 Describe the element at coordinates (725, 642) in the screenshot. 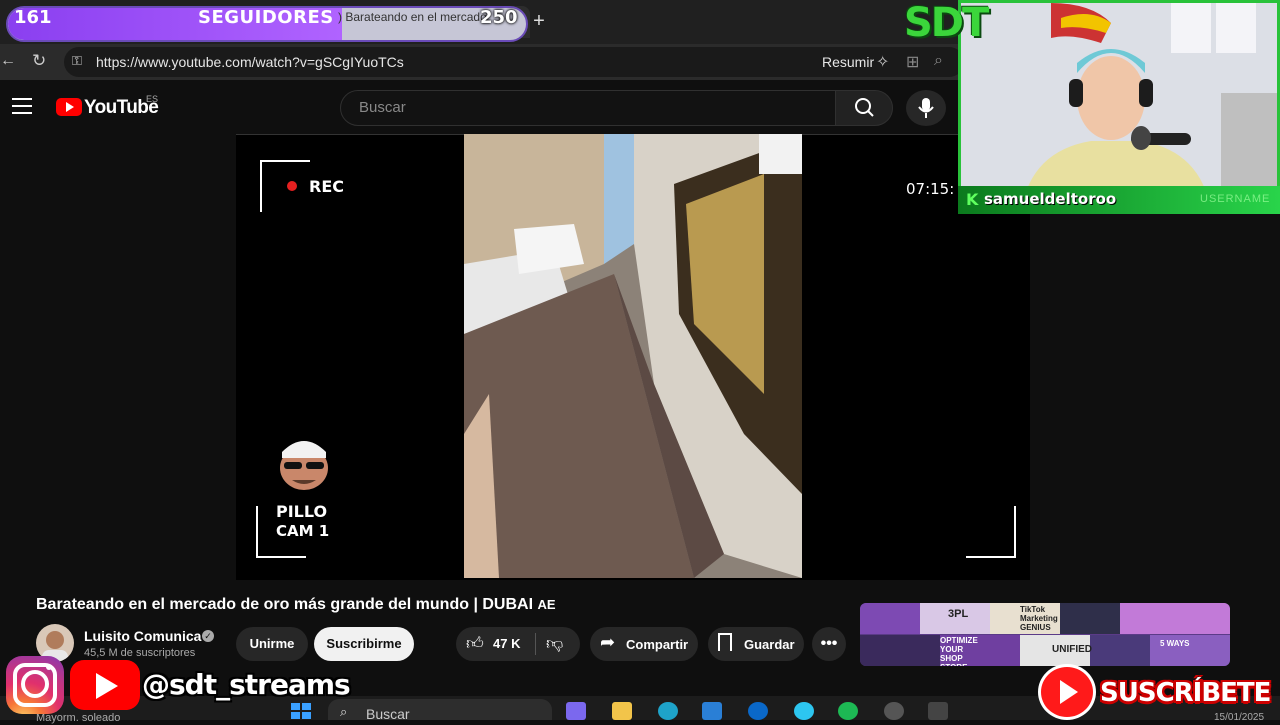

I see `bookmark-icon` at that location.